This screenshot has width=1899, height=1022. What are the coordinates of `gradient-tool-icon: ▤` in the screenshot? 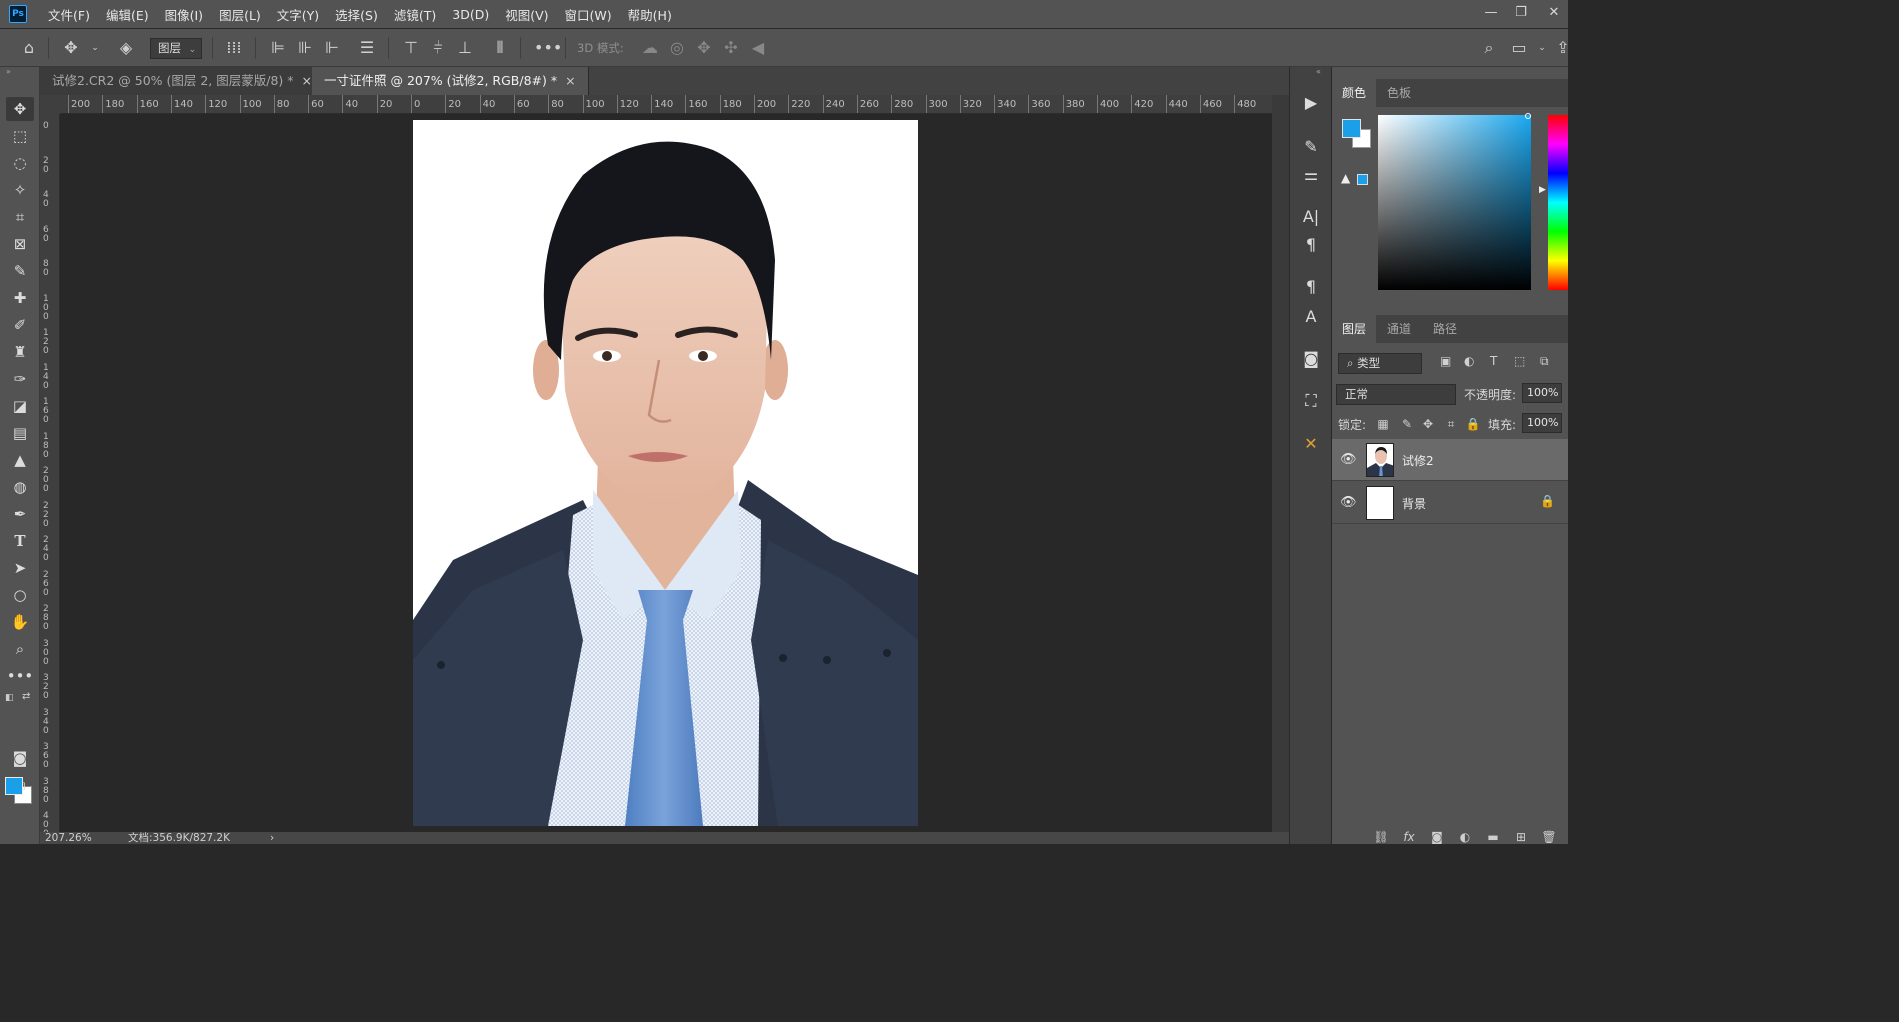 It's located at (20, 433).